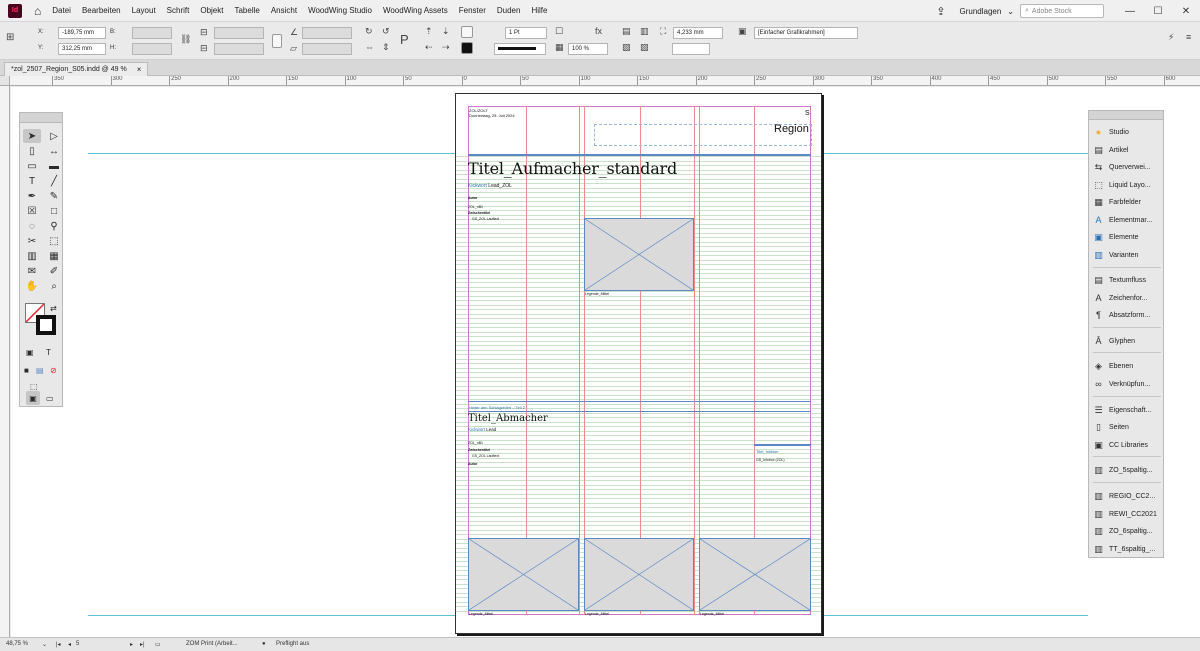 The image size is (1200, 651). What do you see at coordinates (691, 49) in the screenshot?
I see `color-field` at bounding box center [691, 49].